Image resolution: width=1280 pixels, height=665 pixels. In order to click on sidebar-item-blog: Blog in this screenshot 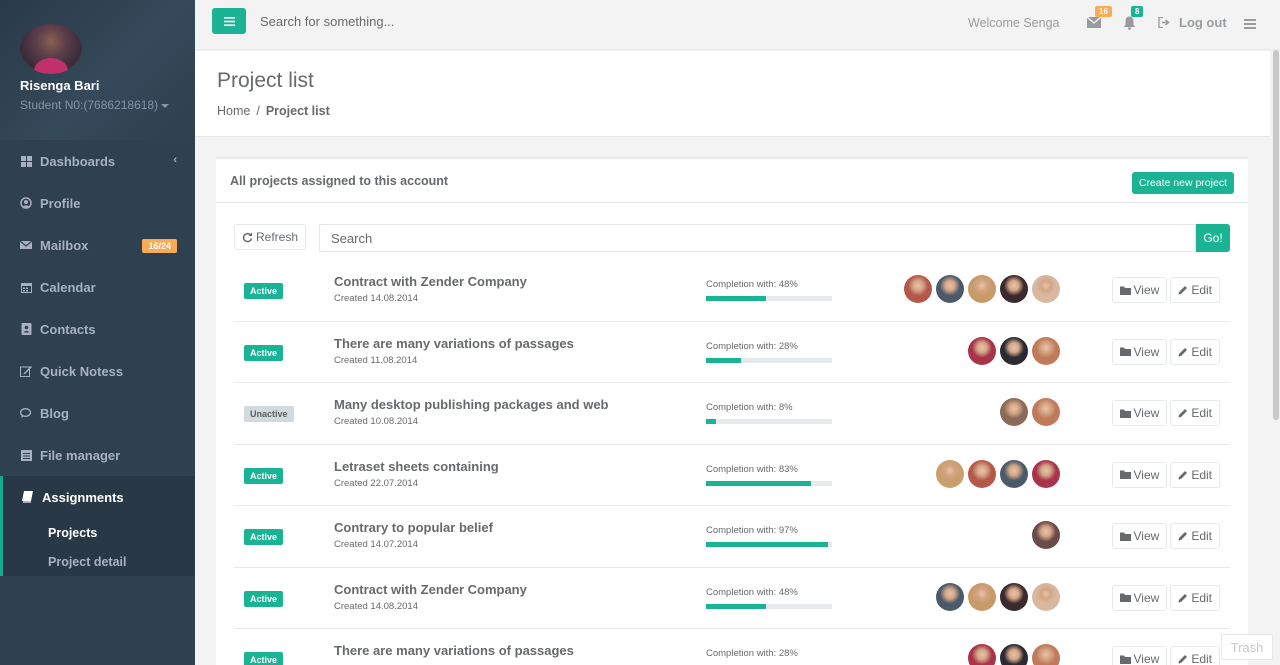, I will do `click(97, 413)`.